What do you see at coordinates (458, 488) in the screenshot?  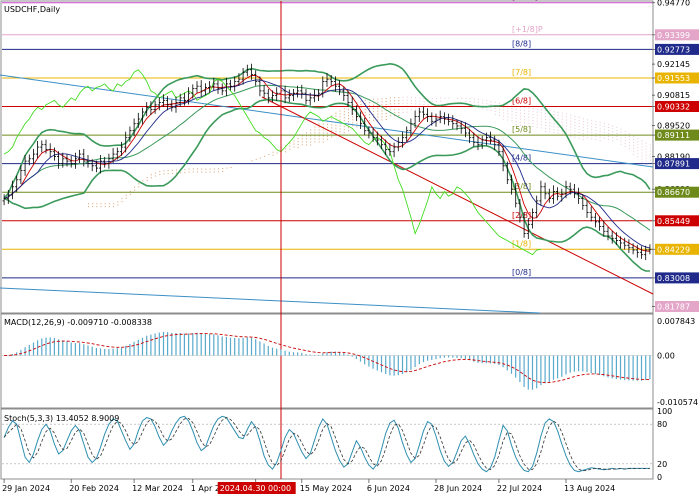 I see `date-axis-label: 28 Jun 2024` at bounding box center [458, 488].